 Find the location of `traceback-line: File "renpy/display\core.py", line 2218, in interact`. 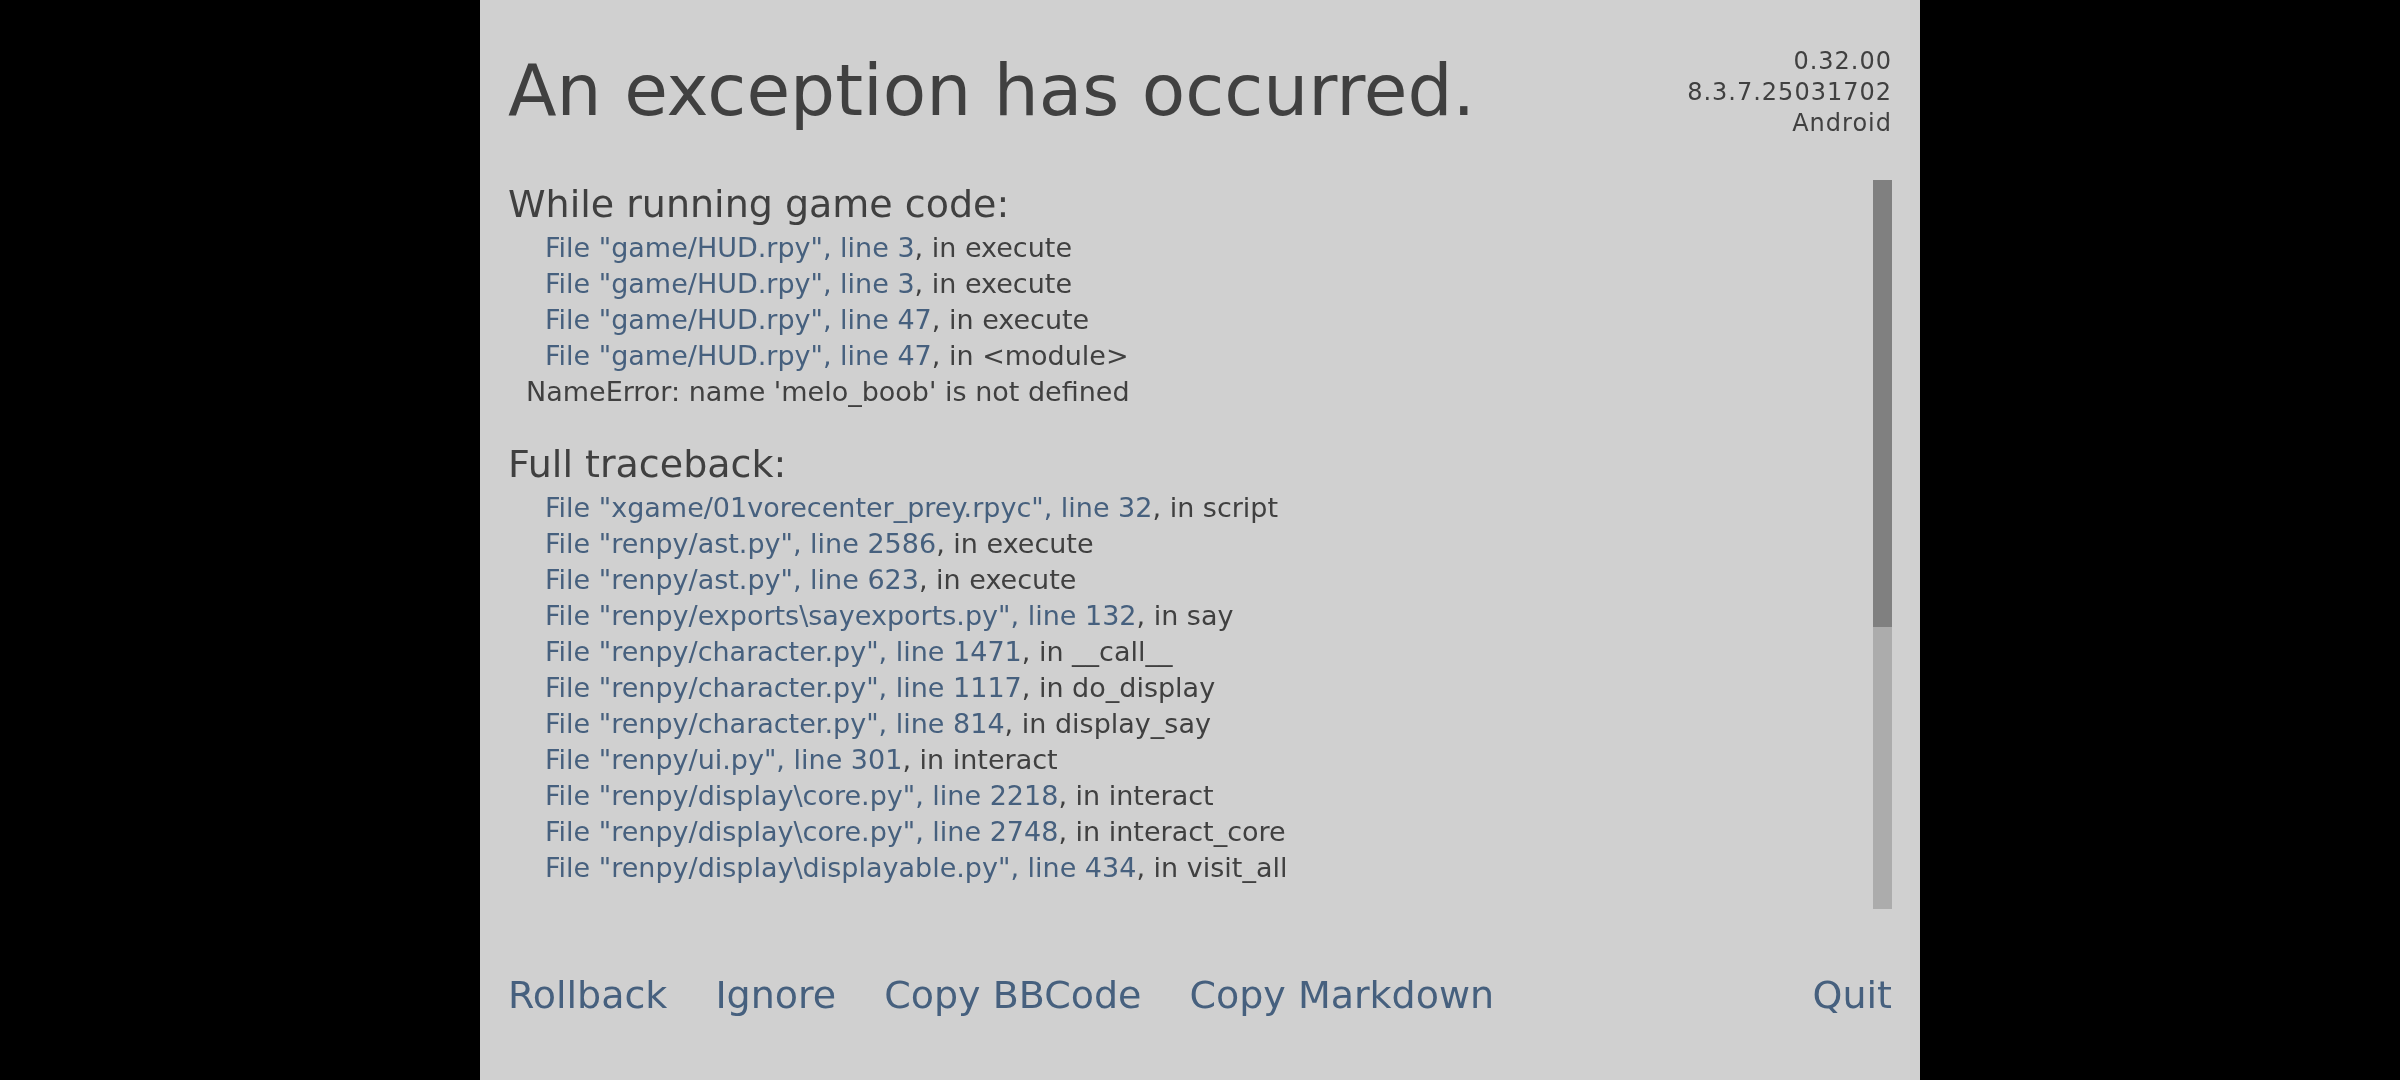

traceback-line: File "renpy/display\core.py", line 2218, in interact is located at coordinates (879, 796).